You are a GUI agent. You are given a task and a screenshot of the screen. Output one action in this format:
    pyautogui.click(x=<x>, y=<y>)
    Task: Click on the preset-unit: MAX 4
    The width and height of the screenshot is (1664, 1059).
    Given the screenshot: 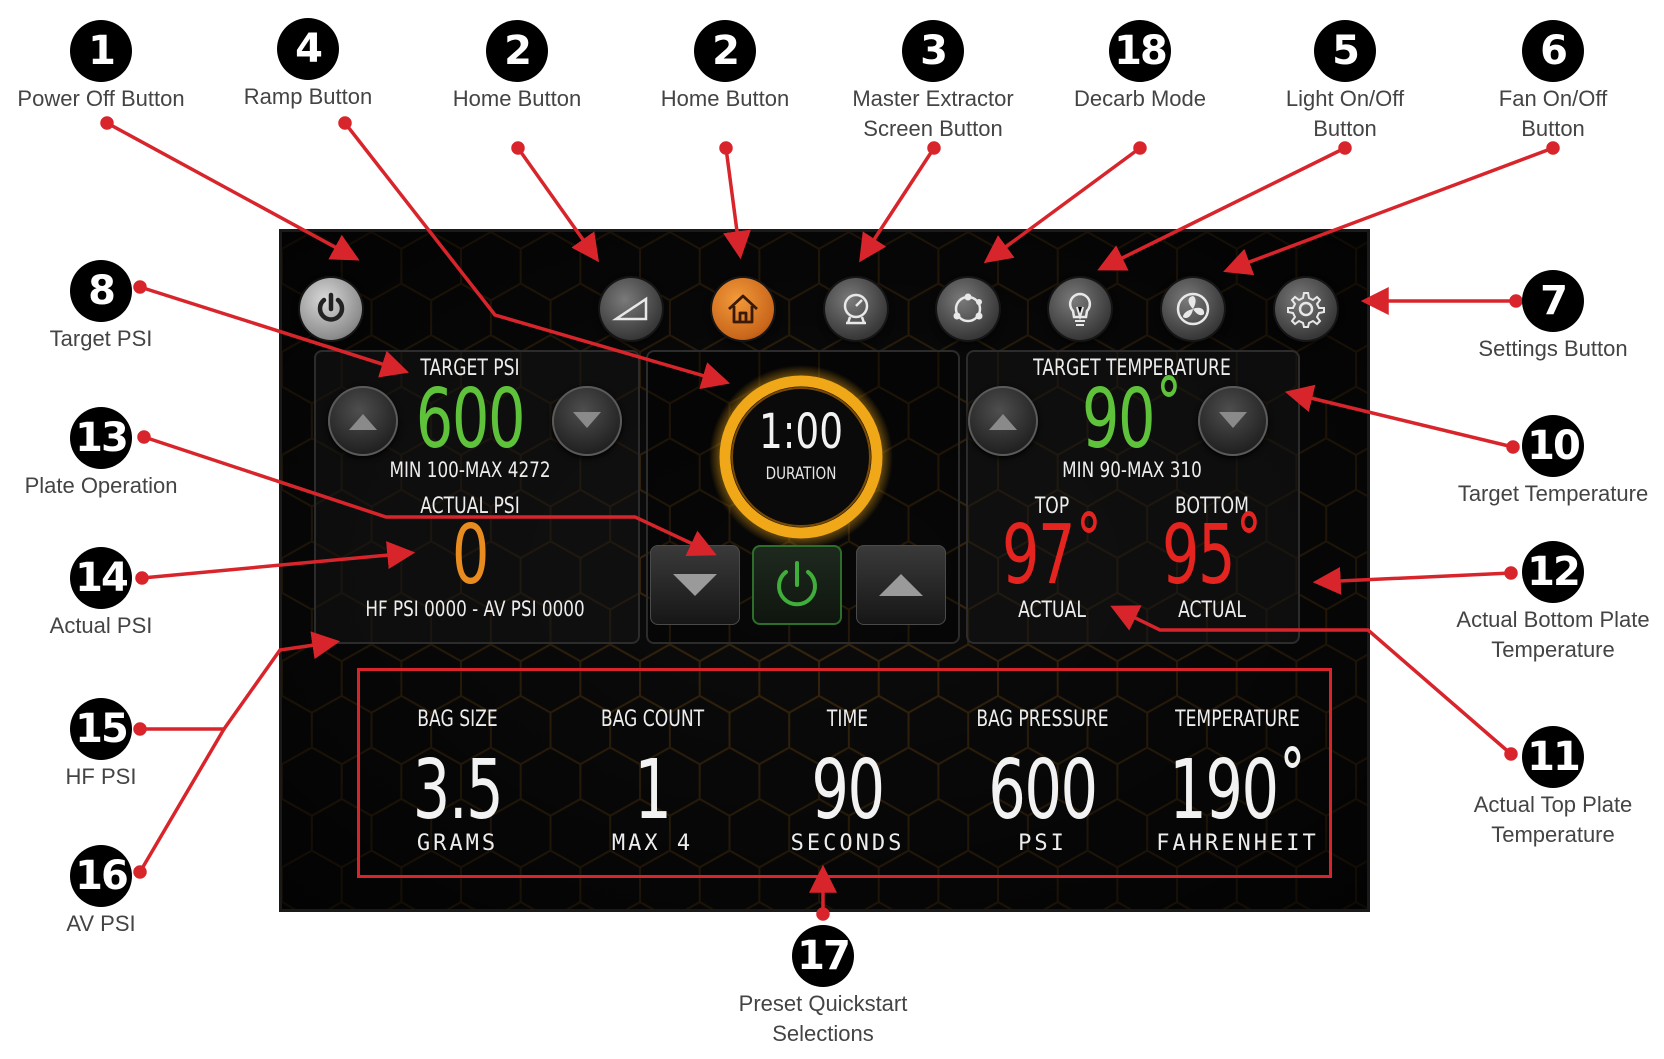 What is the action you would take?
    pyautogui.click(x=652, y=843)
    